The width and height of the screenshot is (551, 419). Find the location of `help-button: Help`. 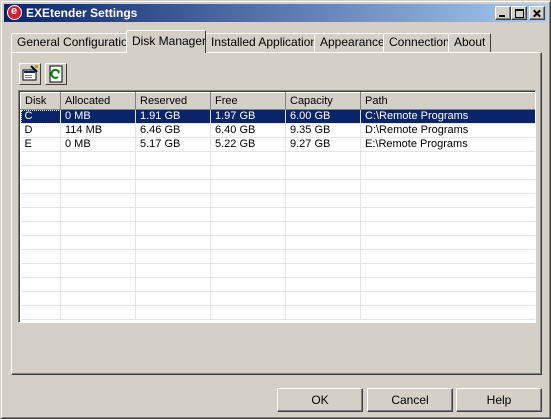

help-button: Help is located at coordinates (499, 400).